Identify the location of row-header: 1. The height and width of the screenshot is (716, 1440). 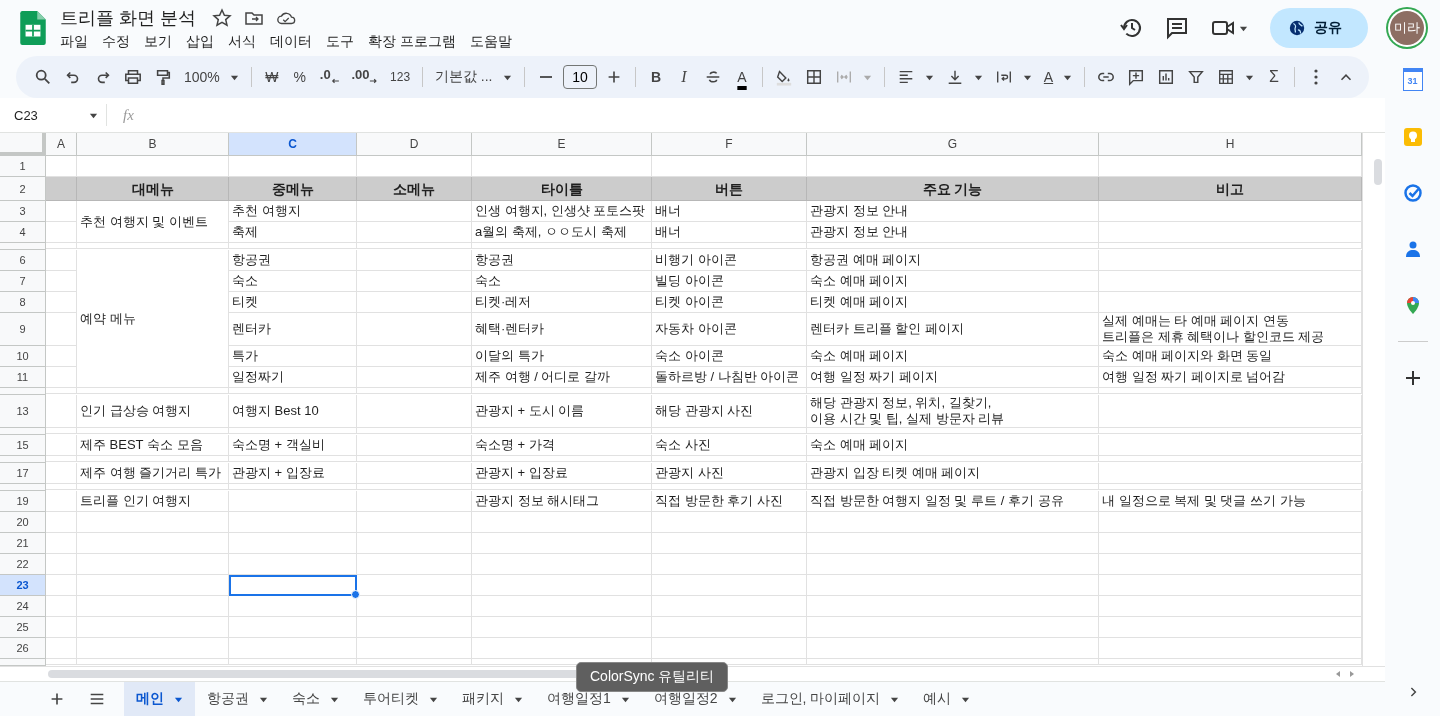
(23, 166).